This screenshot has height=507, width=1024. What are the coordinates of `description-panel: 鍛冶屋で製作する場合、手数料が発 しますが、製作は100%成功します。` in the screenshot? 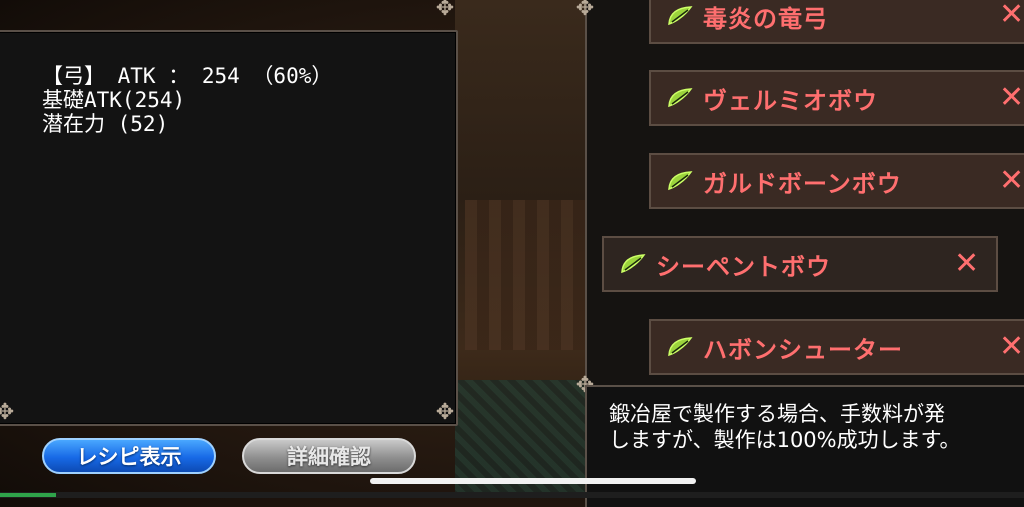 It's located at (804, 446).